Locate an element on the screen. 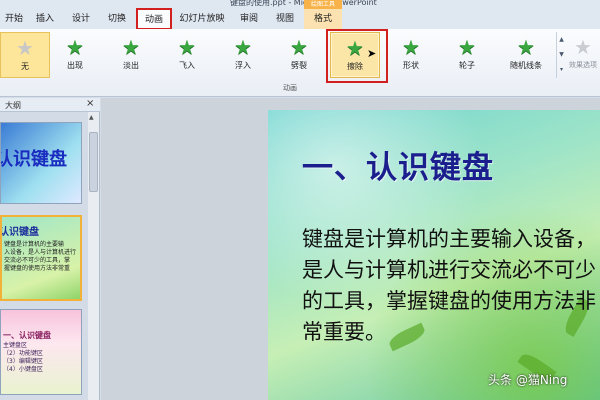 This screenshot has height=400, width=600. gallery-more-icon: ▾ is located at coordinates (561, 69).